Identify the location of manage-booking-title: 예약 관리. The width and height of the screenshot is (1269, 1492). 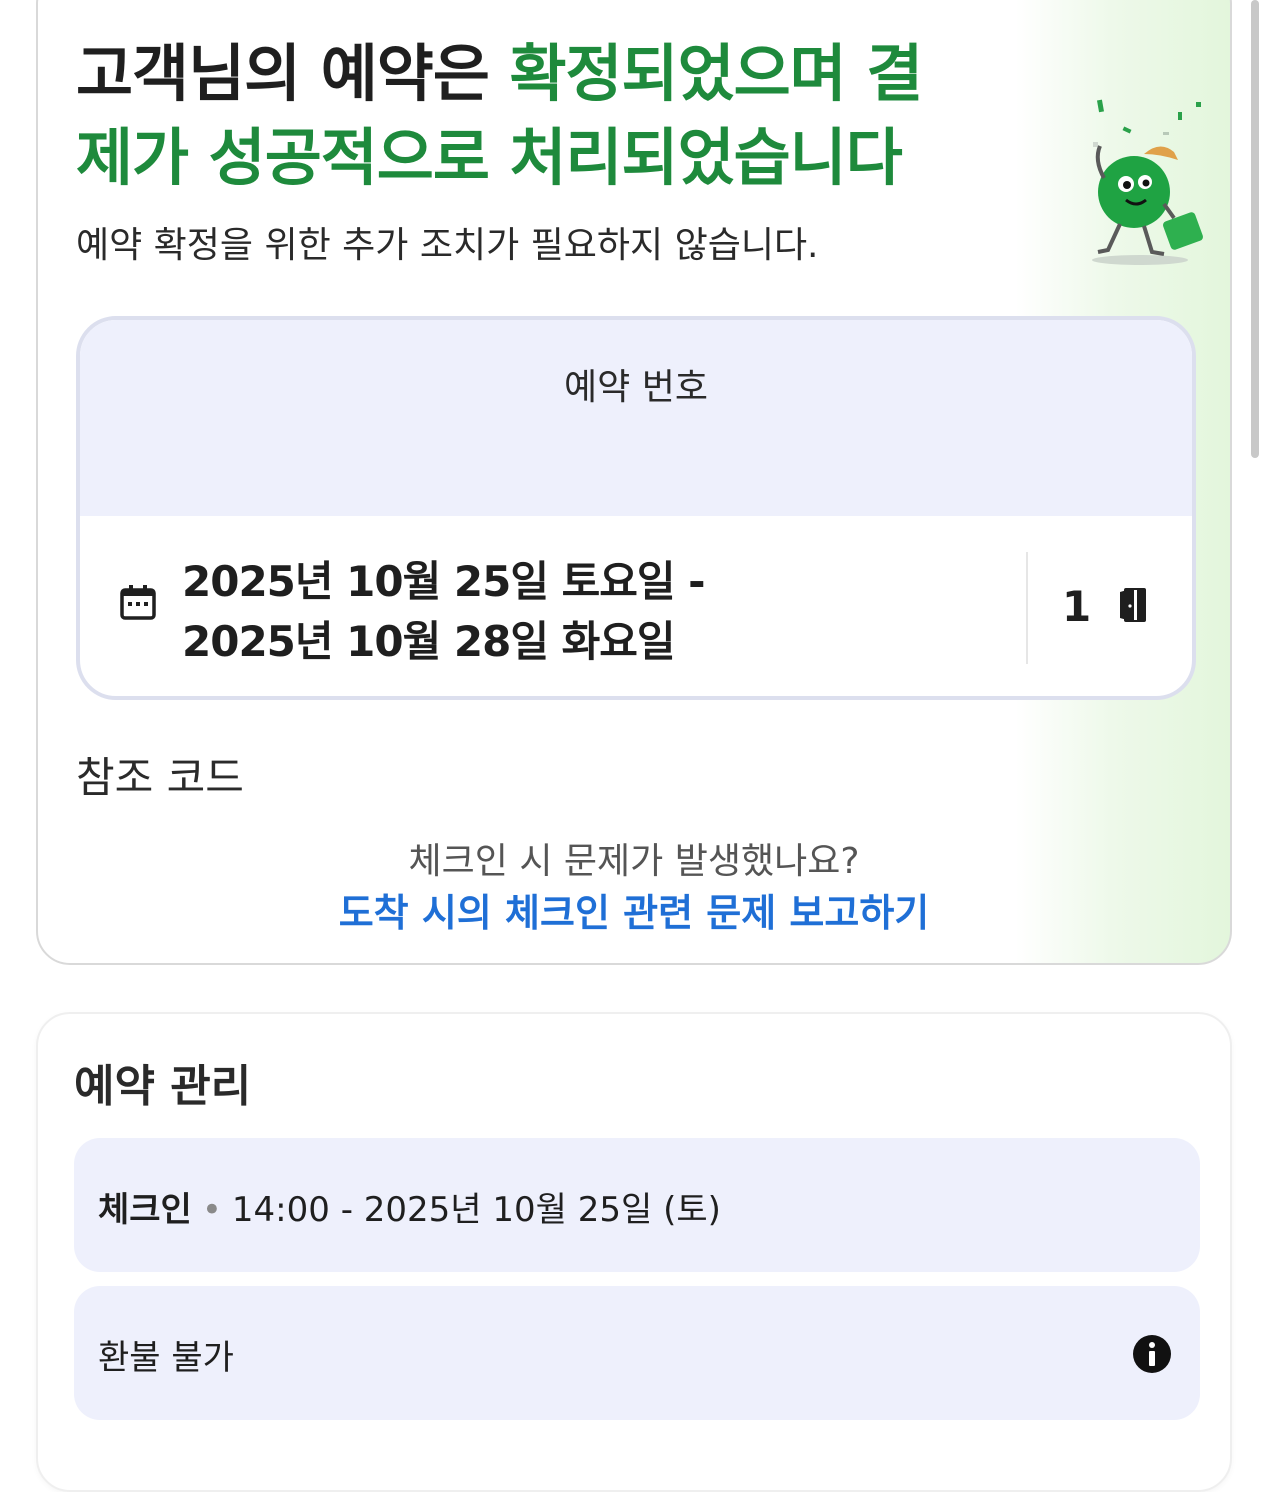
(163, 1086).